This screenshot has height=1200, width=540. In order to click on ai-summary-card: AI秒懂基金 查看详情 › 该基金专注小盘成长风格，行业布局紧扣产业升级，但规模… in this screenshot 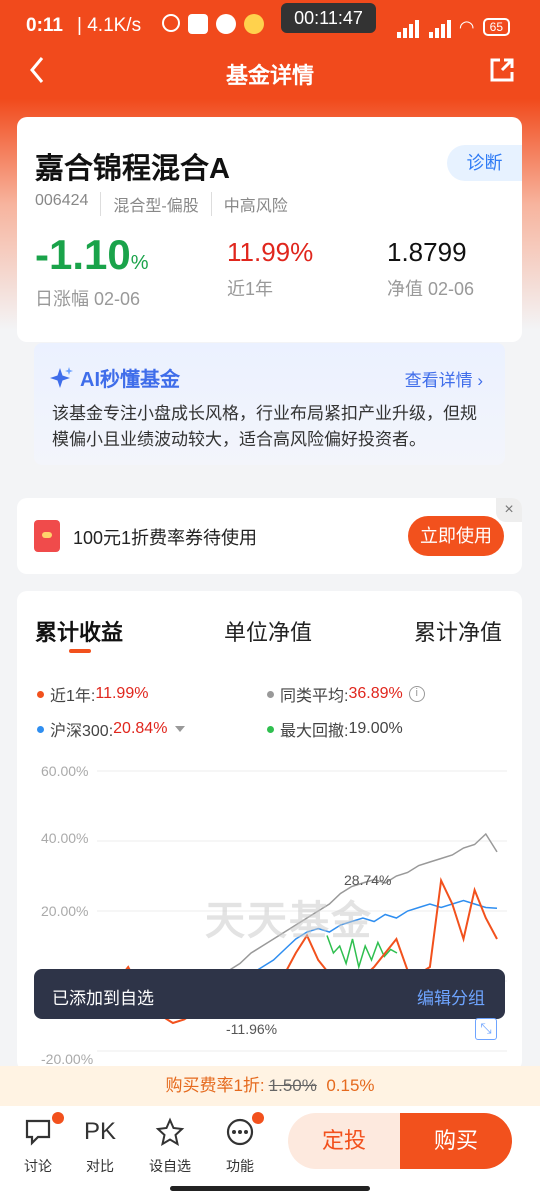, I will do `click(269, 404)`.